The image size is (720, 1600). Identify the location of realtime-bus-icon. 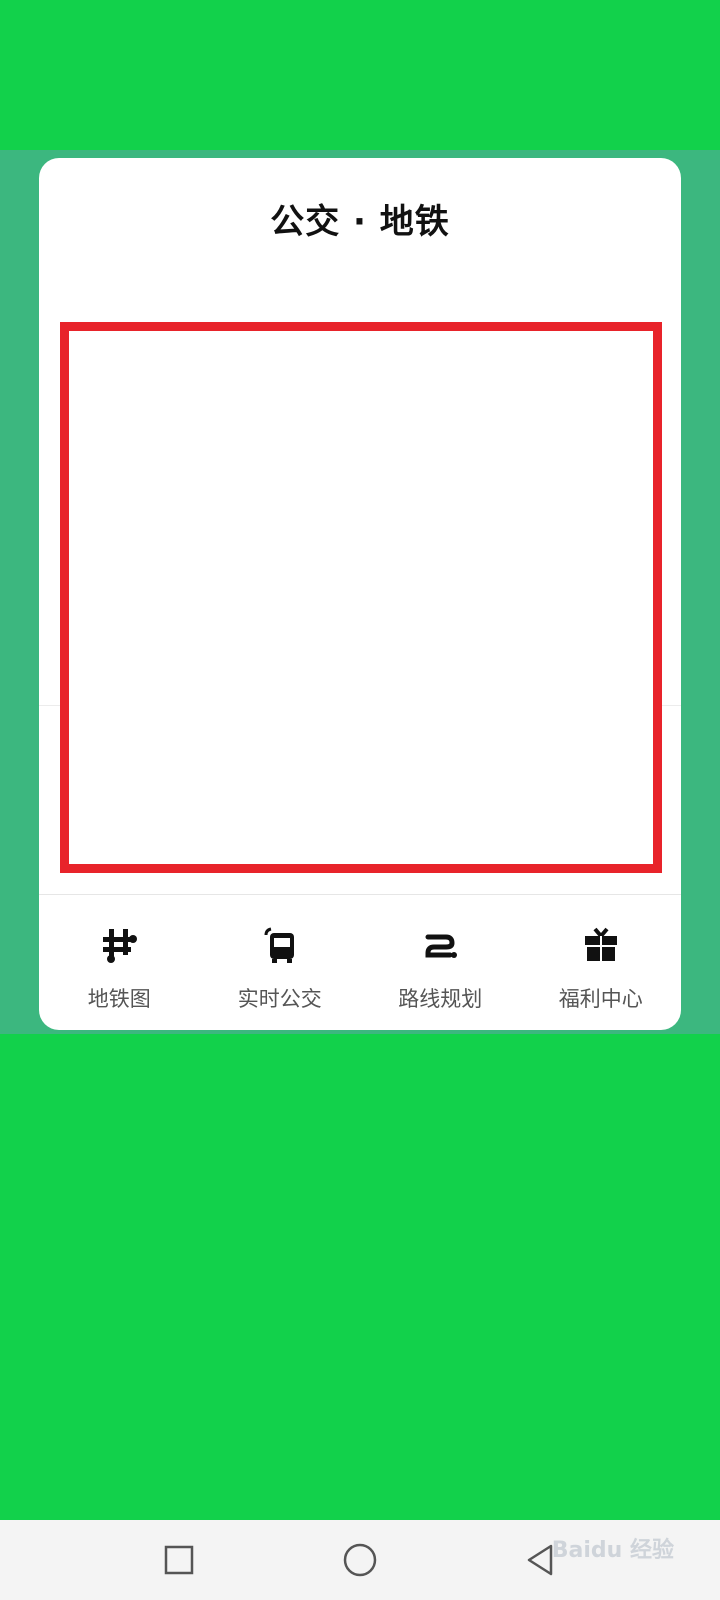
(280, 945).